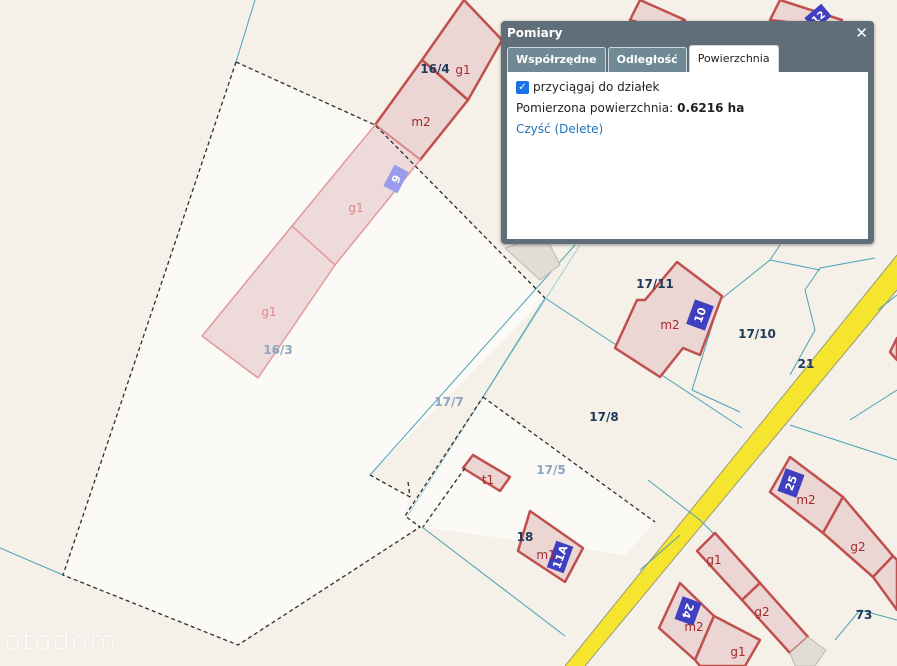  Describe the element at coordinates (488, 480) in the screenshot. I see `label-t1: t1` at that location.